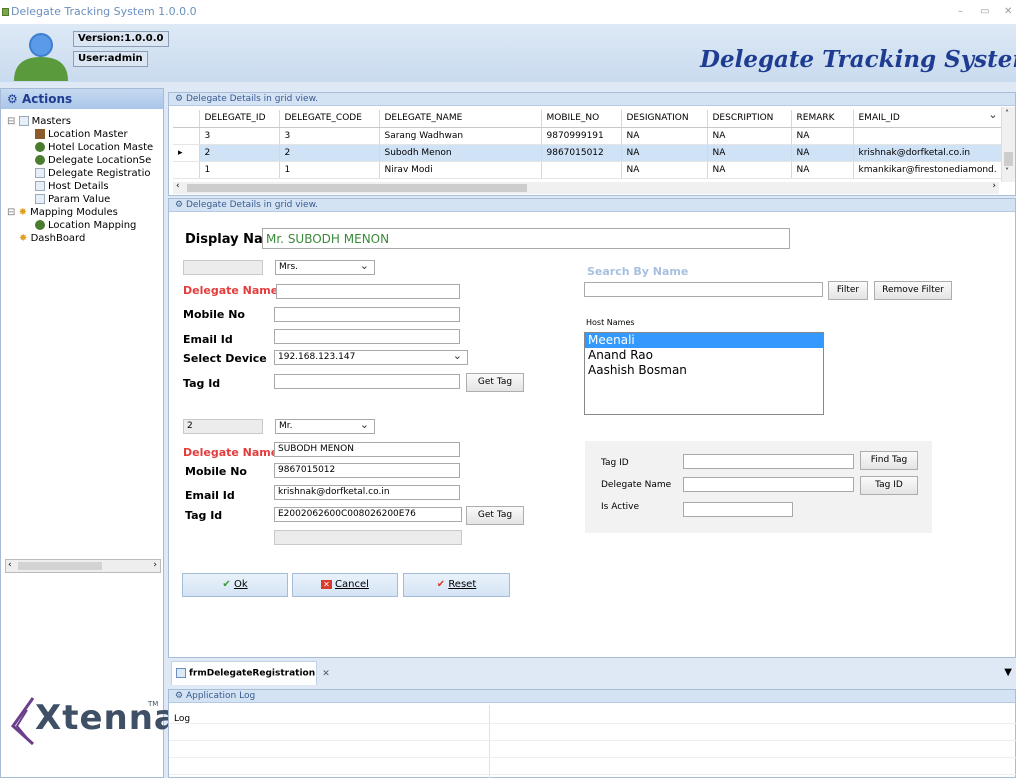  What do you see at coordinates (913, 290) in the screenshot?
I see `remove-filter-button: Remove Filter` at bounding box center [913, 290].